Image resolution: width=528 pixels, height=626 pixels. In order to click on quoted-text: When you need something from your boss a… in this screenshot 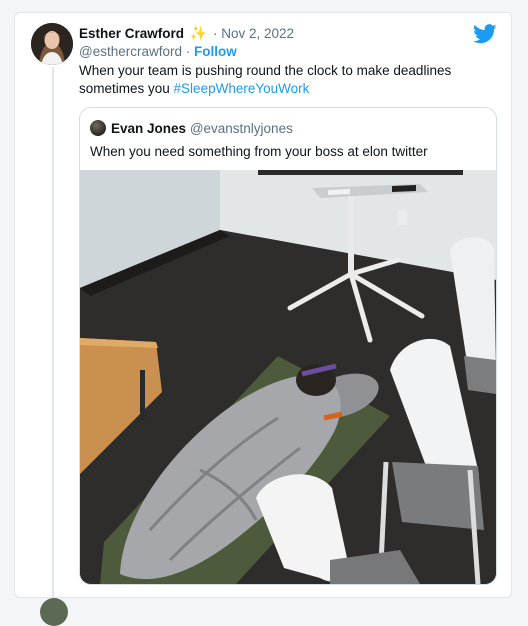, I will do `click(259, 151)`.